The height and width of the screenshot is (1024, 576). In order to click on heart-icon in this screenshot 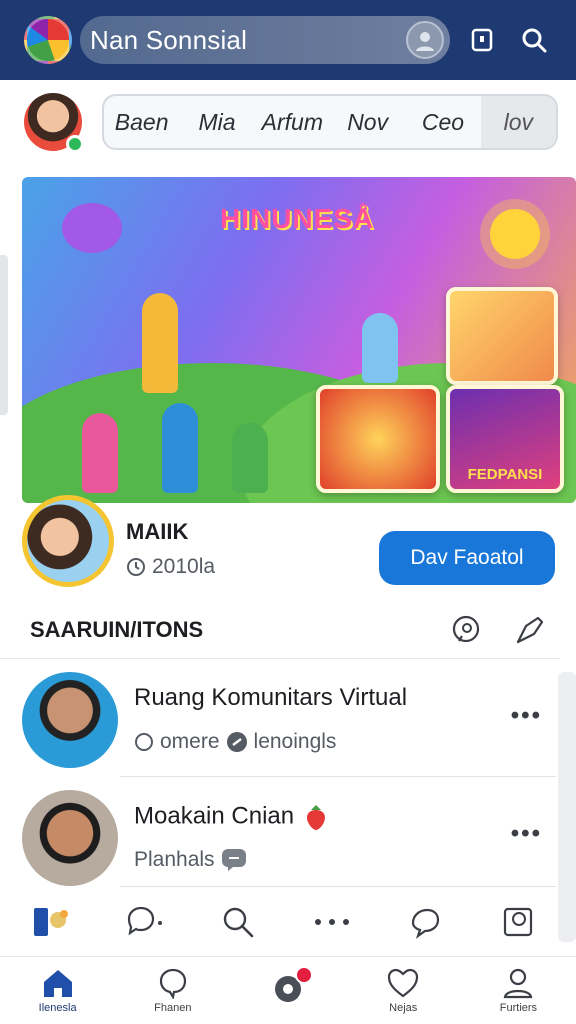, I will do `click(403, 983)`.